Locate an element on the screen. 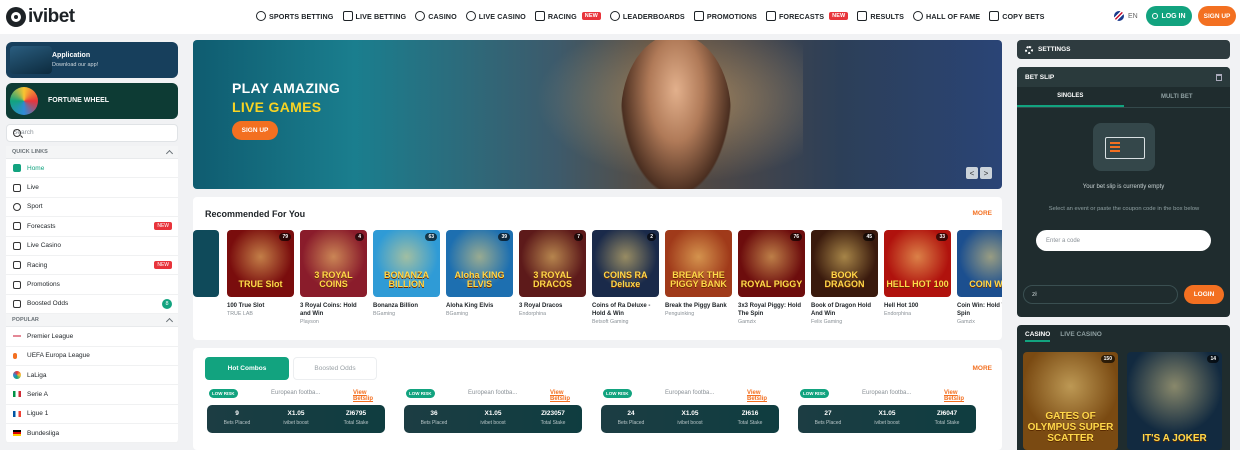  tab-singles: SINGLES is located at coordinates (1070, 97).